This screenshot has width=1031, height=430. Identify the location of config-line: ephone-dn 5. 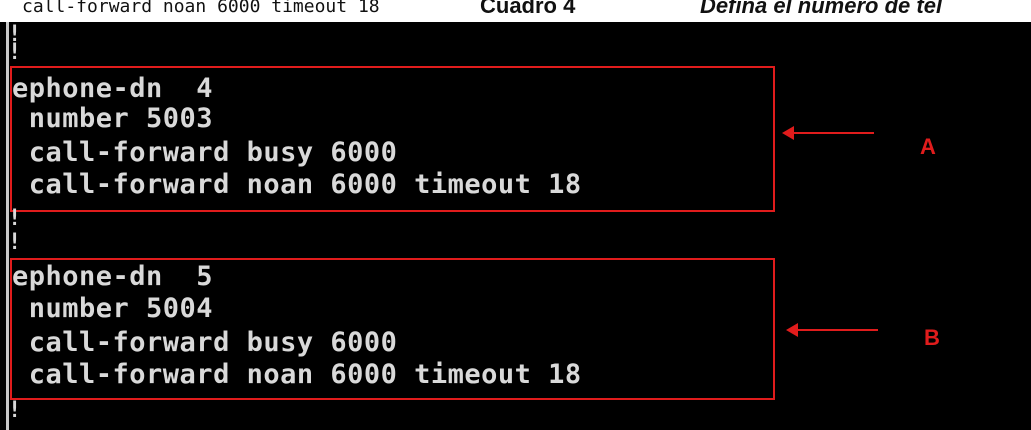
(113, 276).